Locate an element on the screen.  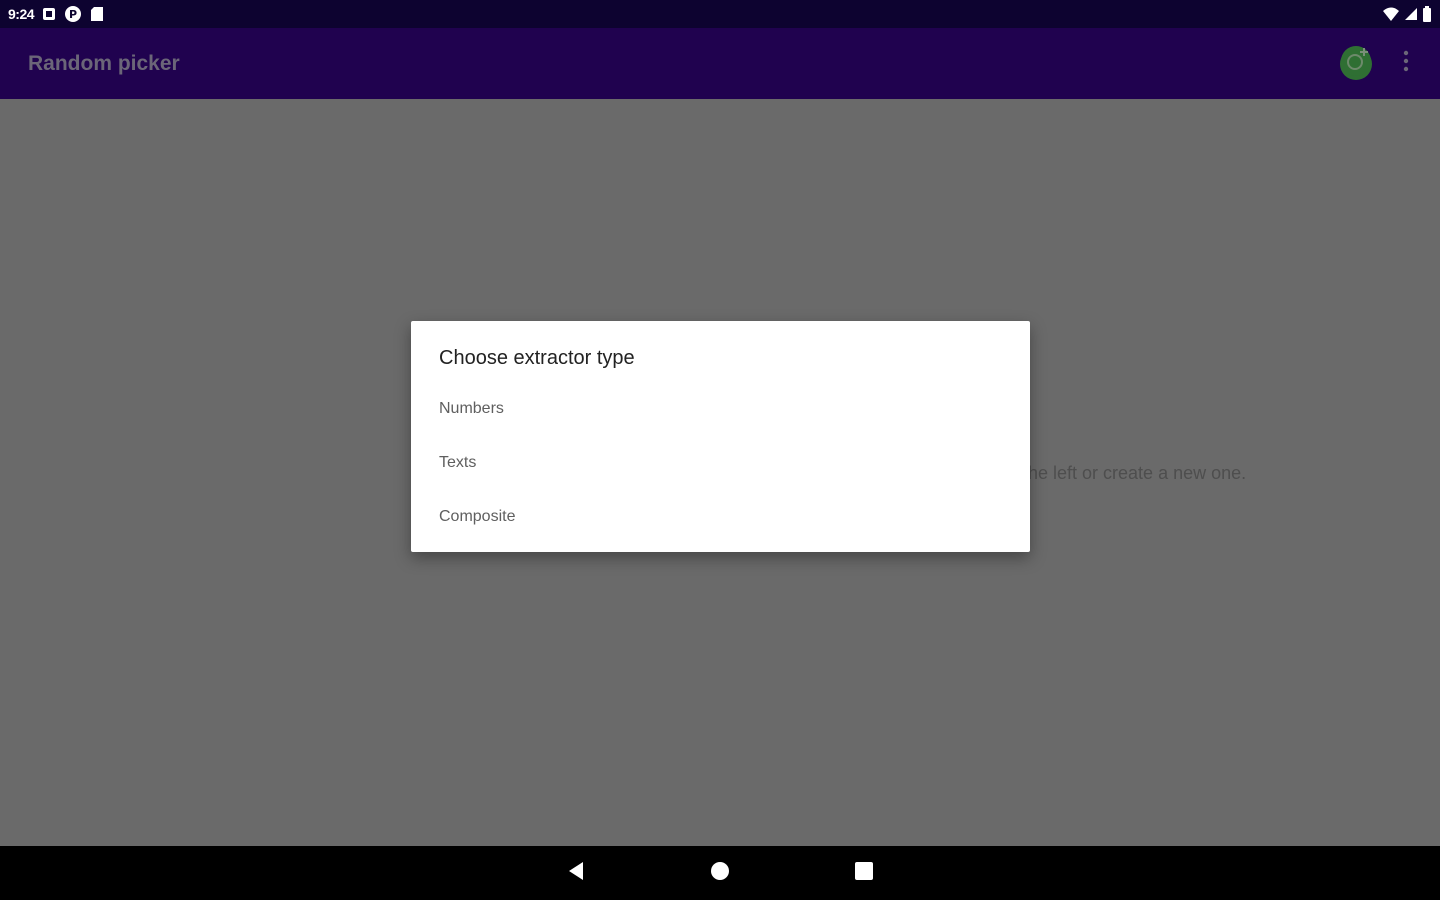
overflow-menu-button is located at coordinates (1406, 64).